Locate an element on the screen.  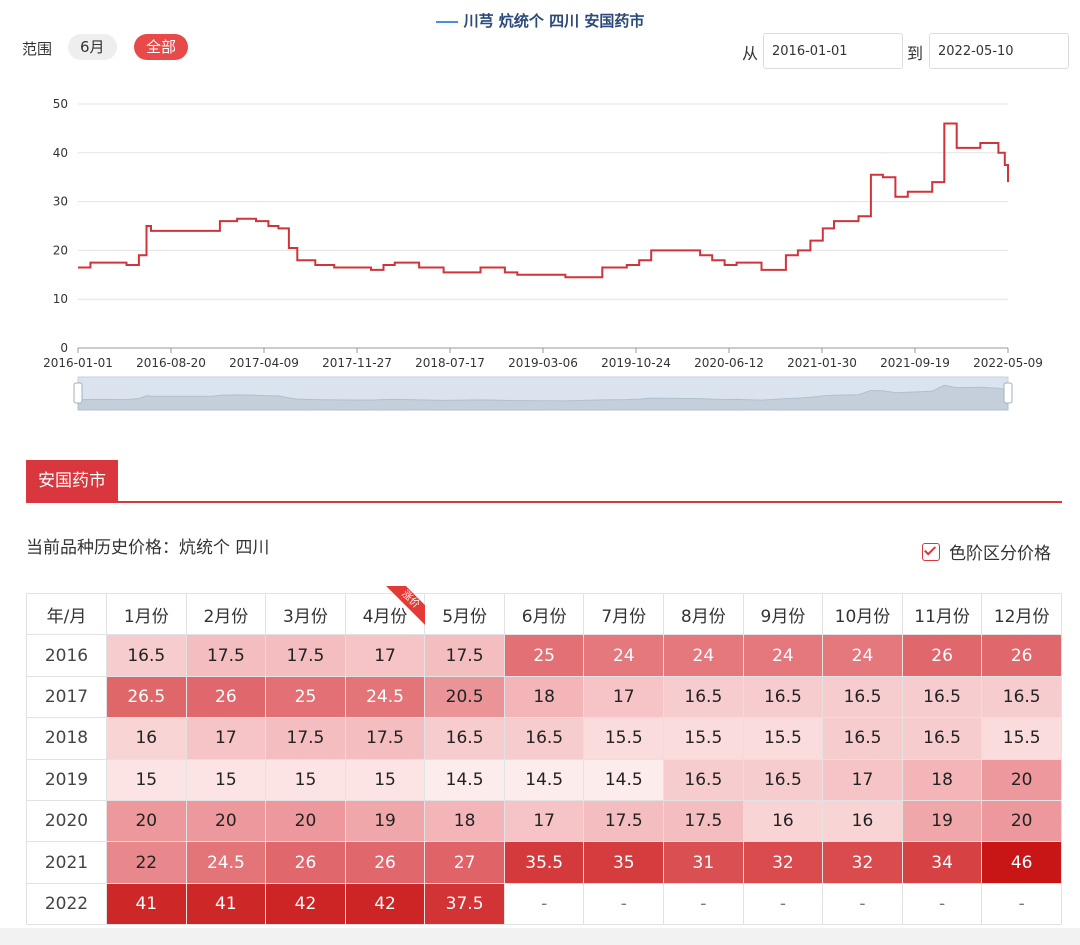
series-legend: 川芎 炕统个 四川 安国药市 is located at coordinates (540, 20).